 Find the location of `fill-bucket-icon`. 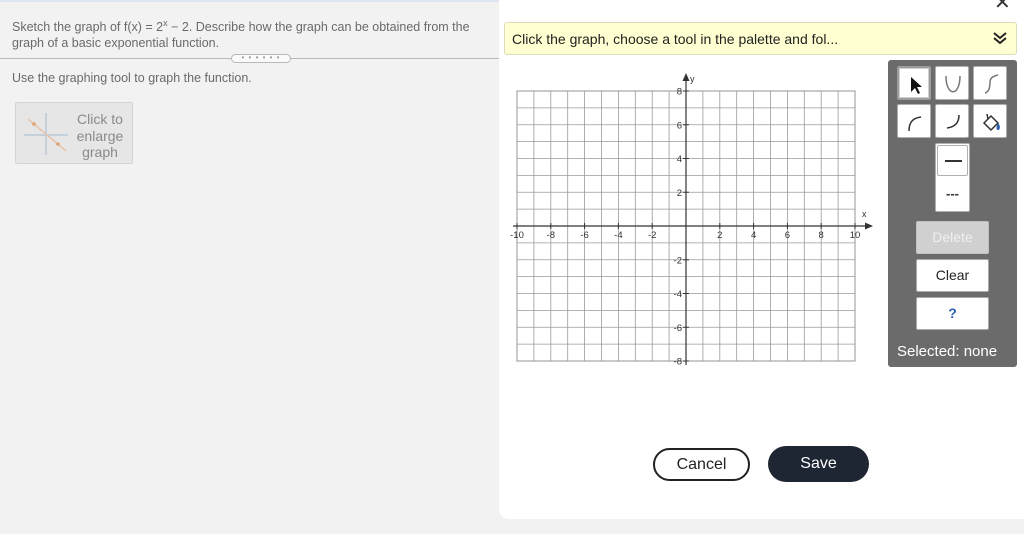

fill-bucket-icon is located at coordinates (991, 122).